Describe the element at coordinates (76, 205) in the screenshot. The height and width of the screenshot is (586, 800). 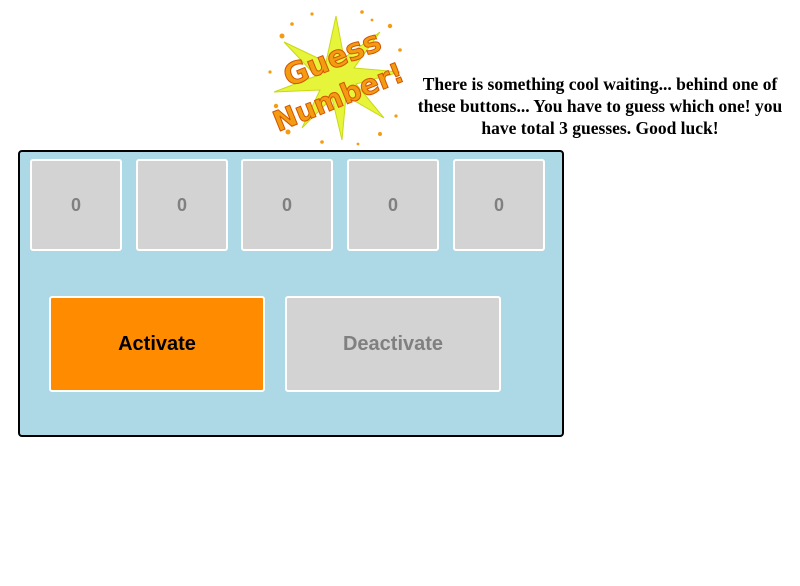
I see `guess-button-1: 0` at that location.